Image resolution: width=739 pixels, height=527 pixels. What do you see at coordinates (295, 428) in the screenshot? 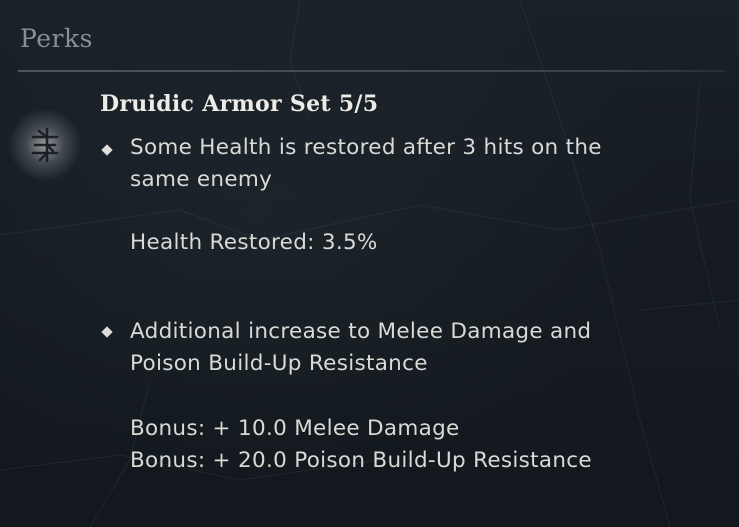
I see `effect-2-stat-1: Bonus: + 10.0 Melee Damage` at bounding box center [295, 428].